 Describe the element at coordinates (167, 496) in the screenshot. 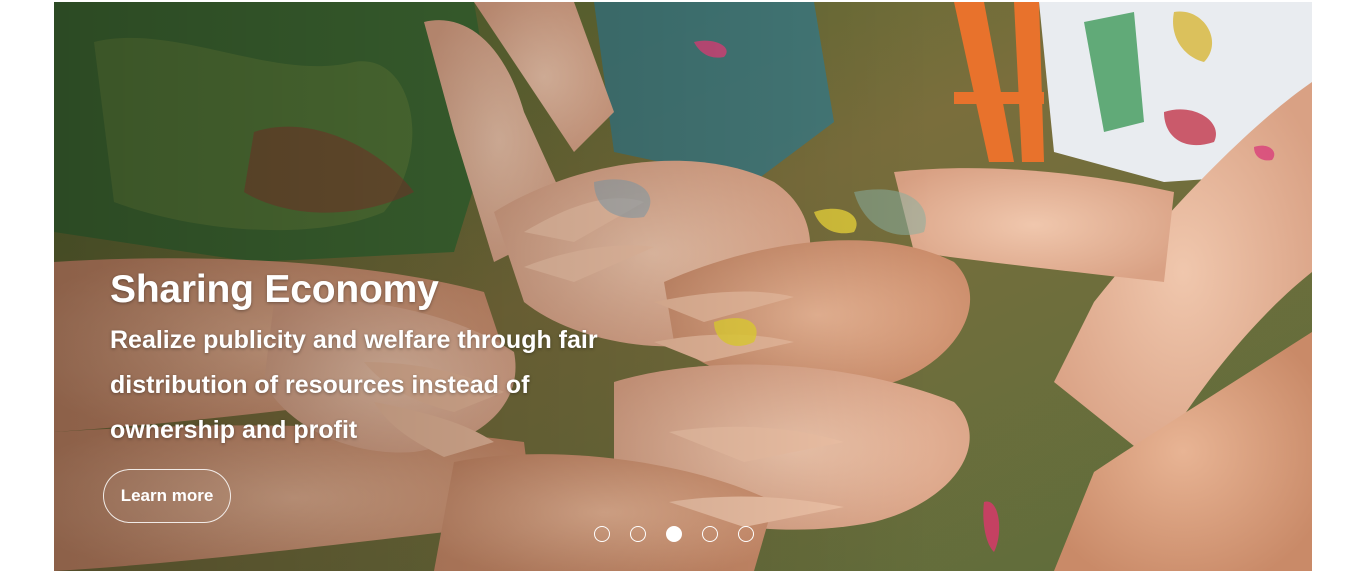

I see `learn-more-button: Learn more` at that location.